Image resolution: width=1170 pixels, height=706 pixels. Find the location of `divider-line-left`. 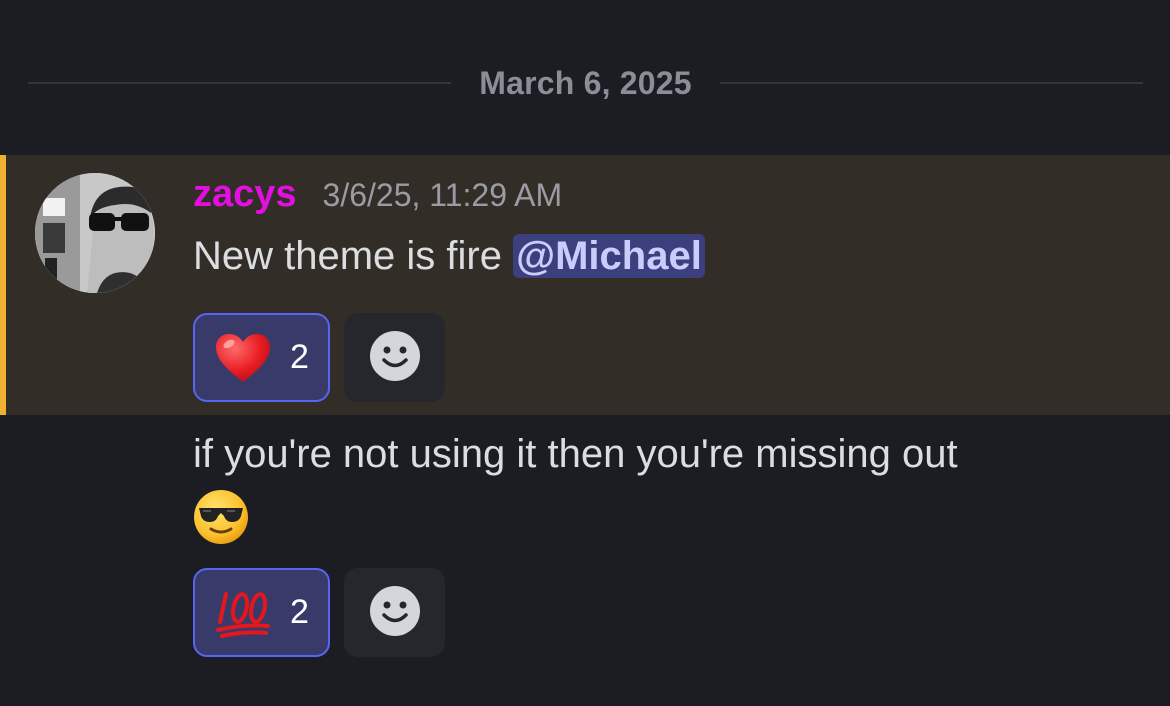

divider-line-left is located at coordinates (240, 83).